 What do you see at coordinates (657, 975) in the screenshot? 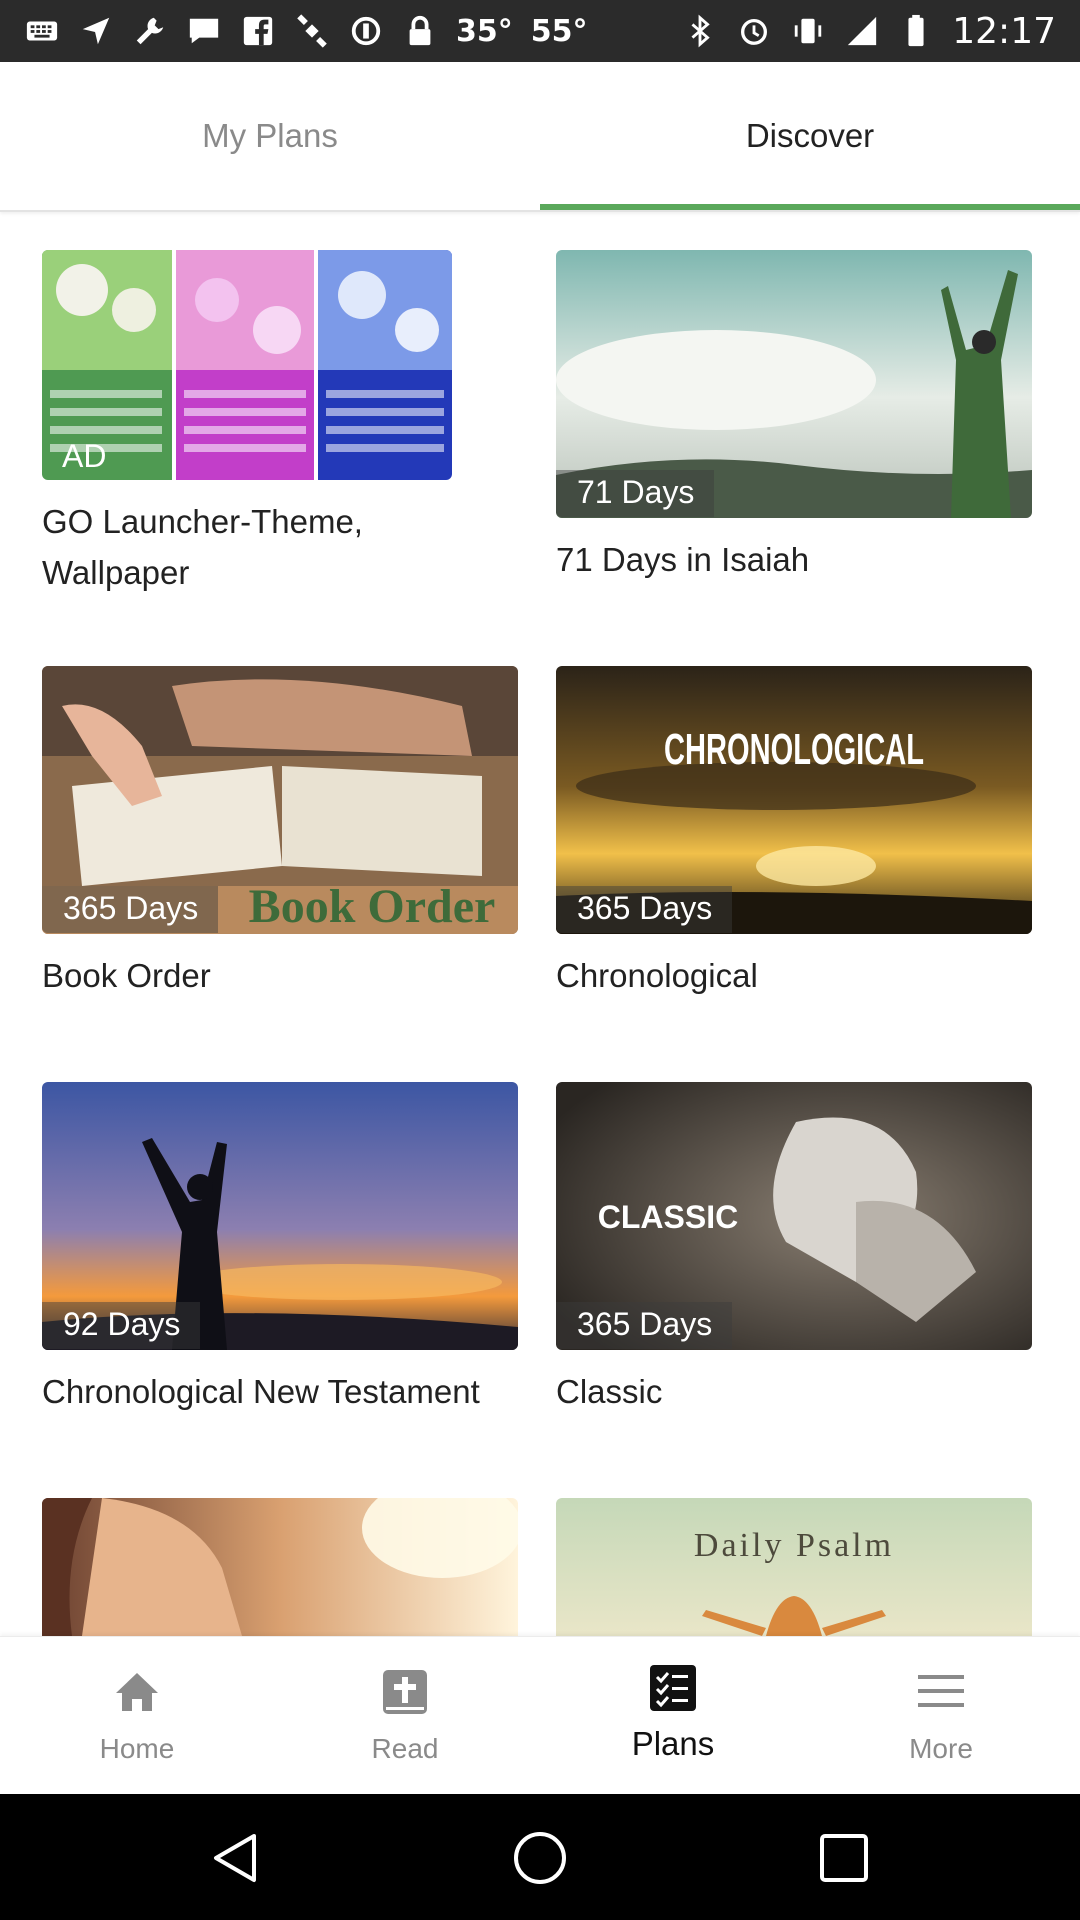
I see `card-title: Chronological` at bounding box center [657, 975].